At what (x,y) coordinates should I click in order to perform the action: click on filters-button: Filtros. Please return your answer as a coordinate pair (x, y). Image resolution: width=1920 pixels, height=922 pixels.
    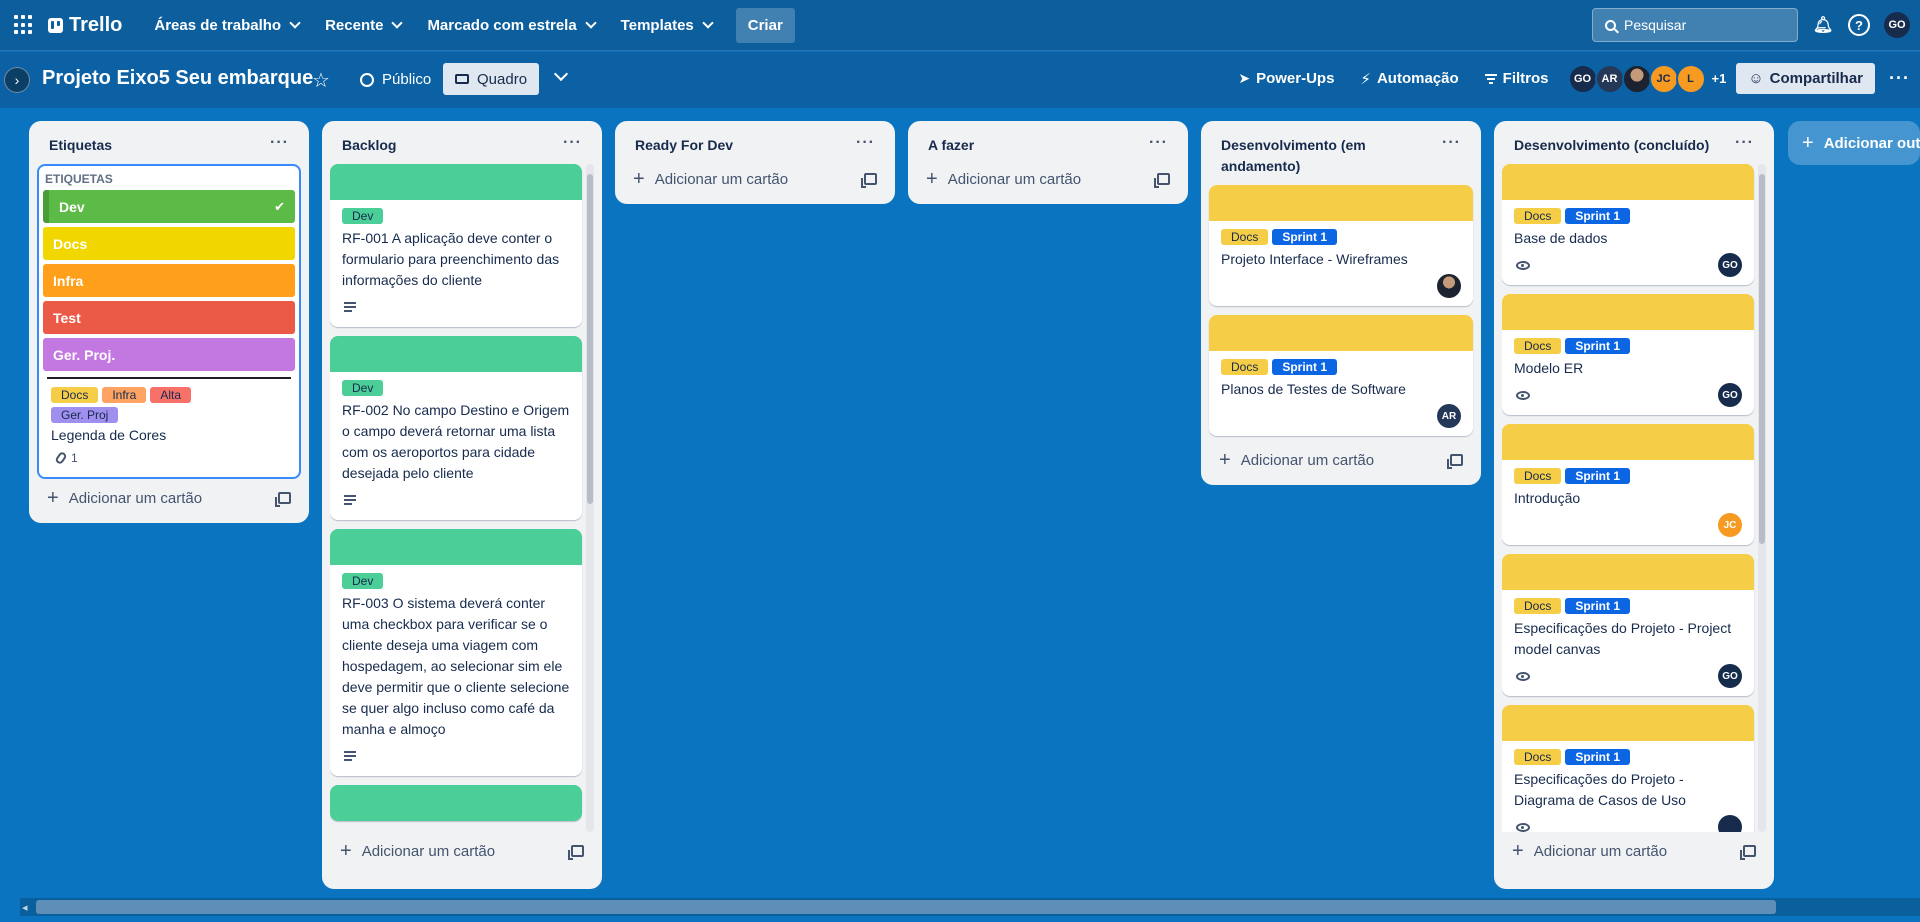
    Looking at the image, I should click on (1517, 78).